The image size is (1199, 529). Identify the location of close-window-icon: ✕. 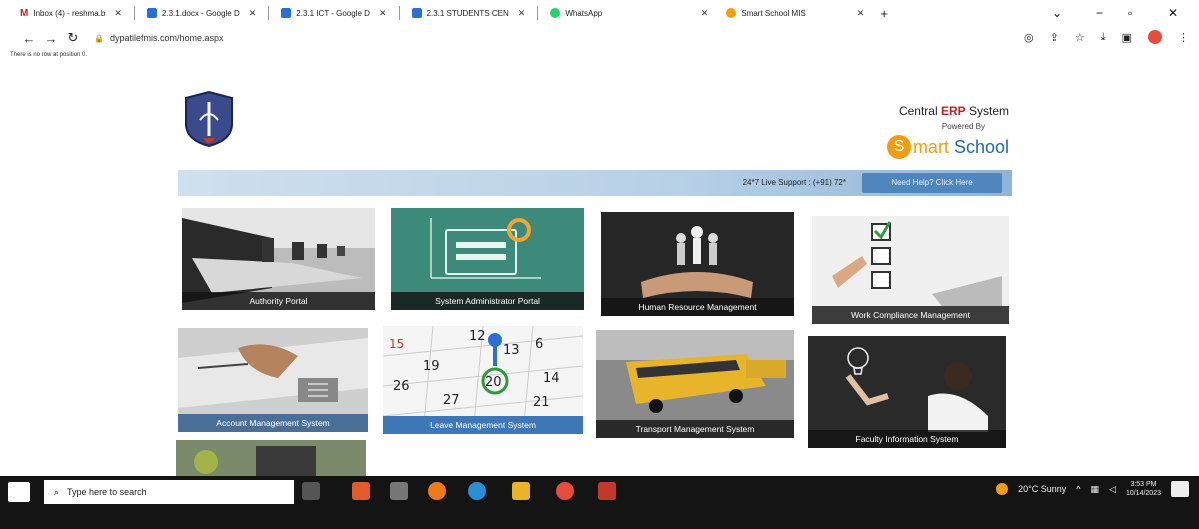
(1173, 13).